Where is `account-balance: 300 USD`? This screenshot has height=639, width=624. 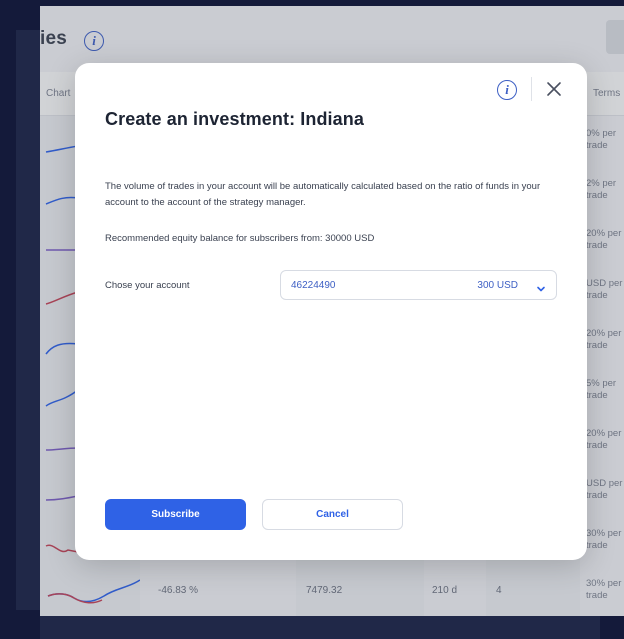
account-balance: 300 USD is located at coordinates (497, 285).